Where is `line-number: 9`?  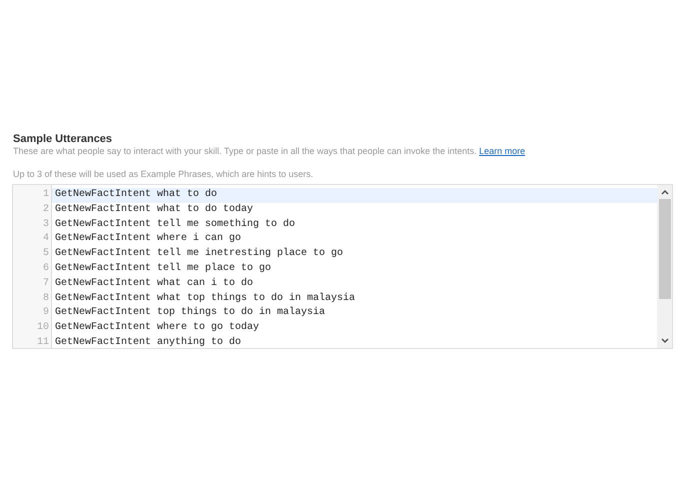
line-number: 9 is located at coordinates (46, 313).